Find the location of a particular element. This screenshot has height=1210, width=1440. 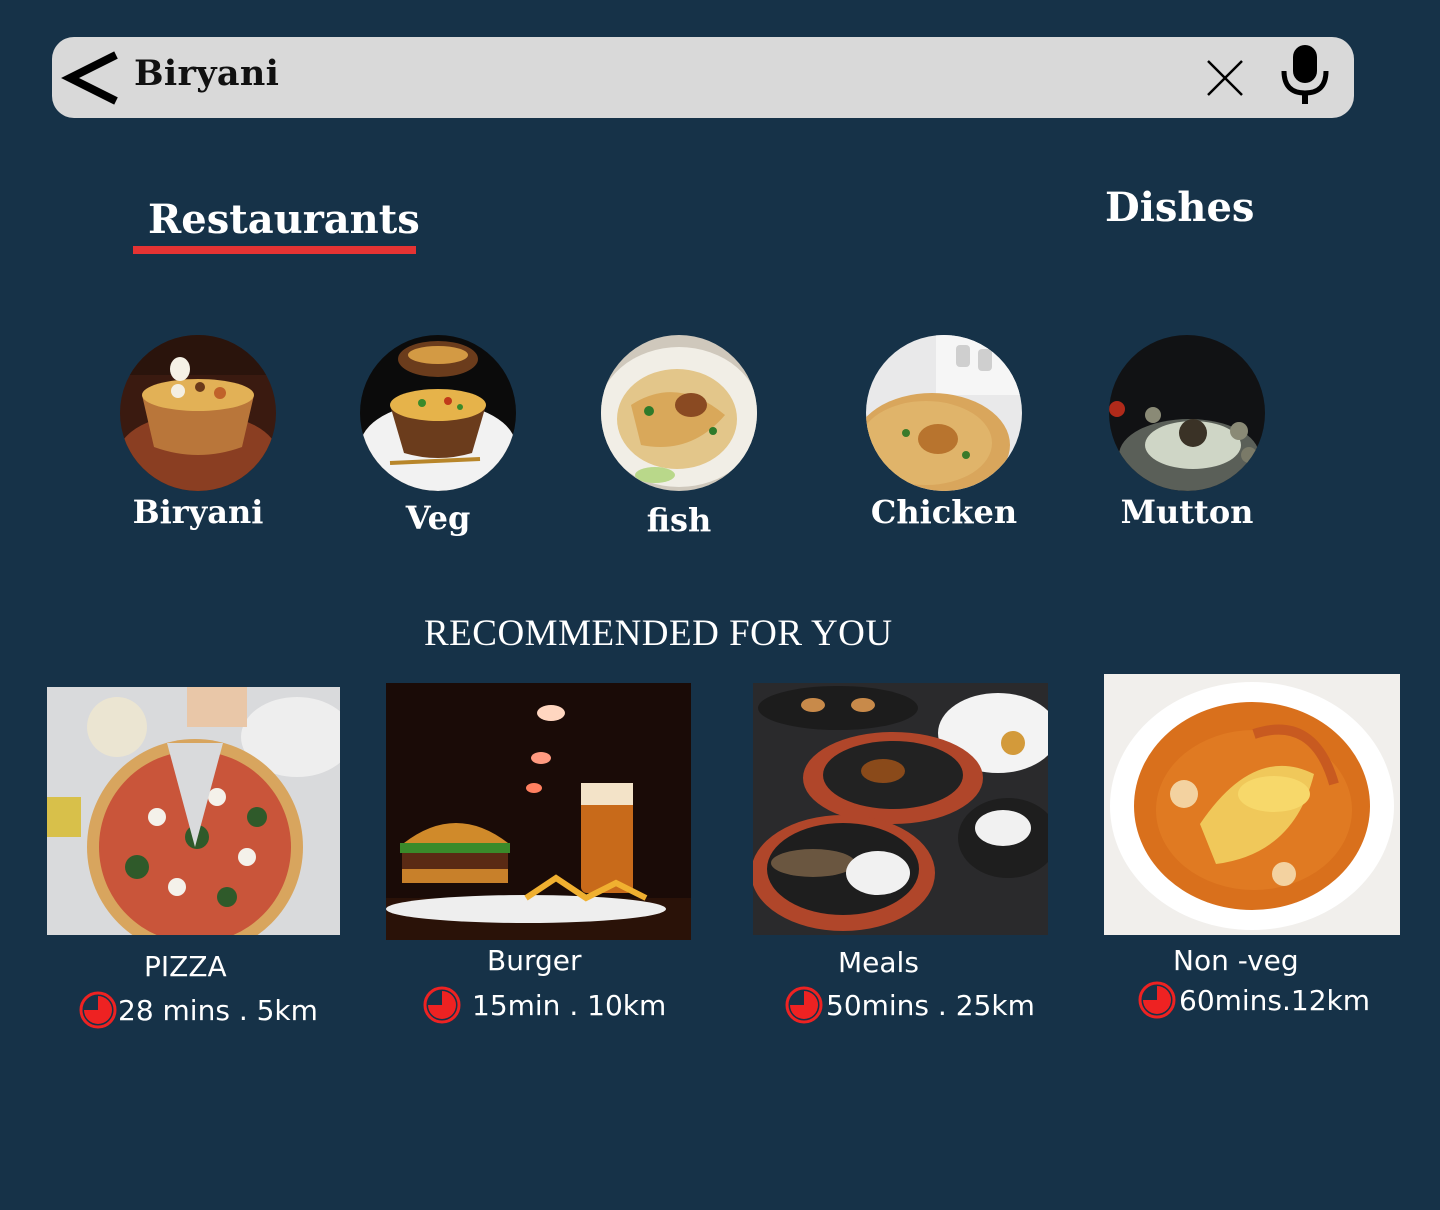

card-meta: 28 mins . 5km is located at coordinates (198, 1010).